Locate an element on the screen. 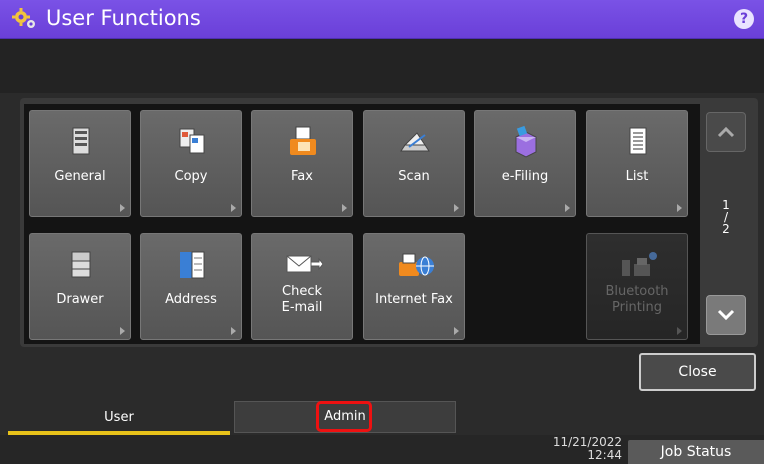 The width and height of the screenshot is (764, 464). list-button: List is located at coordinates (637, 163).